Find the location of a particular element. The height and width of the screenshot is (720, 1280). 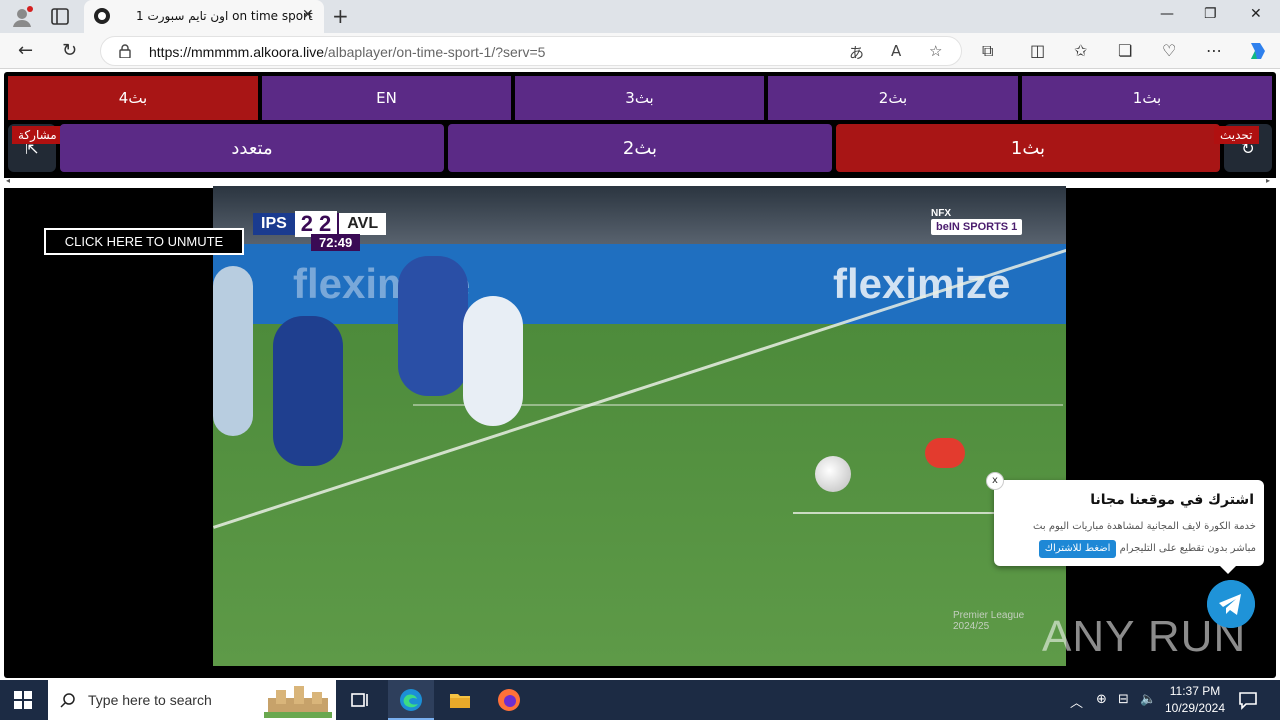

read-aloud-icon: A is located at coordinates (896, 51).